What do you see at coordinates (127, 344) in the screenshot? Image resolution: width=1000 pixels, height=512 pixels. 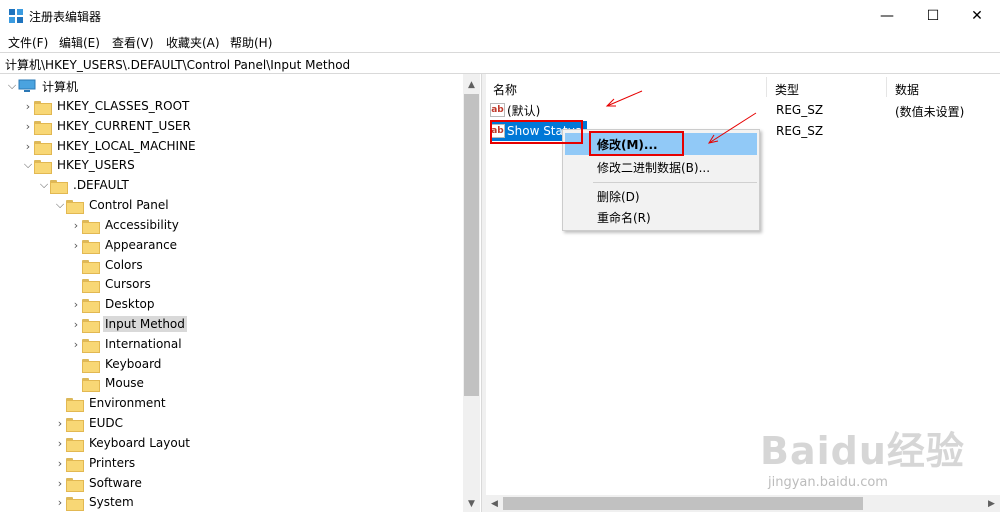 I see `tree-item-international: › International` at bounding box center [127, 344].